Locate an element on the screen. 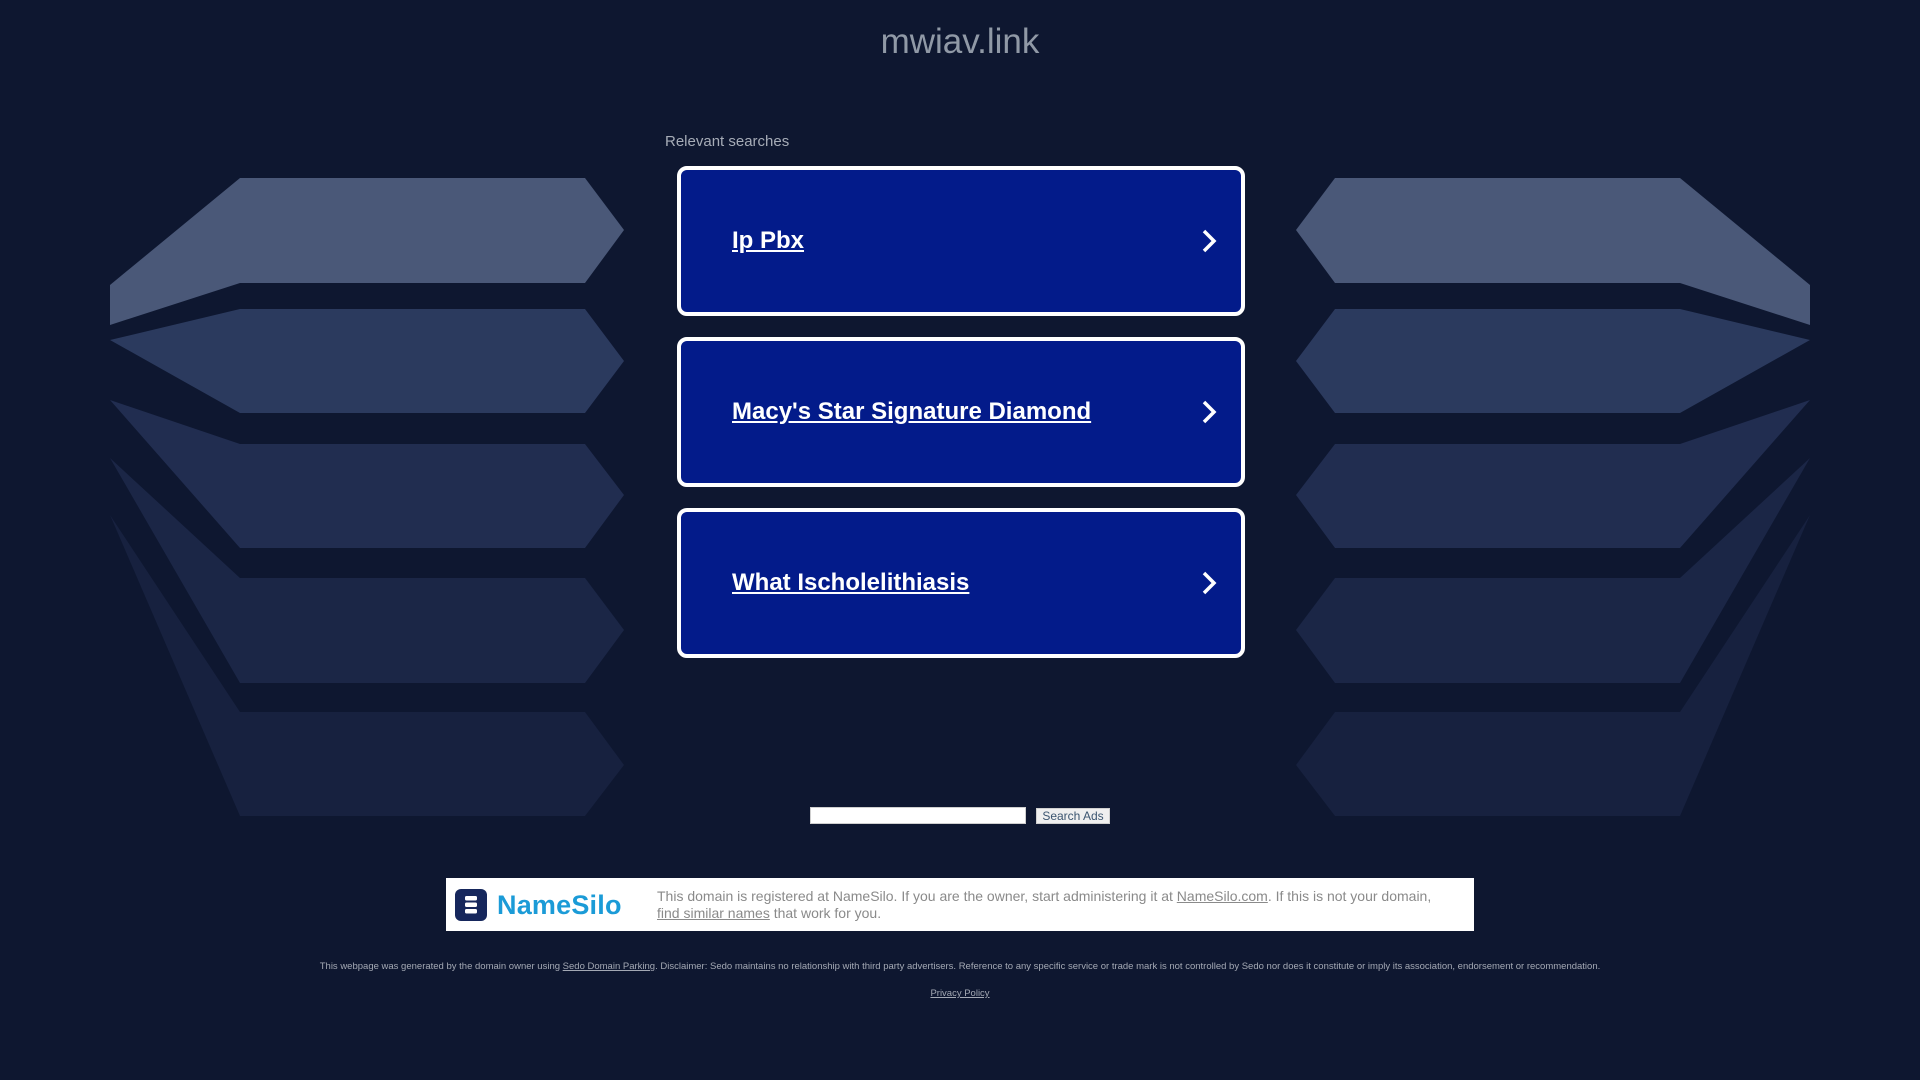 This screenshot has height=1080, width=1920. search-bar: Search Ads is located at coordinates (960, 816).